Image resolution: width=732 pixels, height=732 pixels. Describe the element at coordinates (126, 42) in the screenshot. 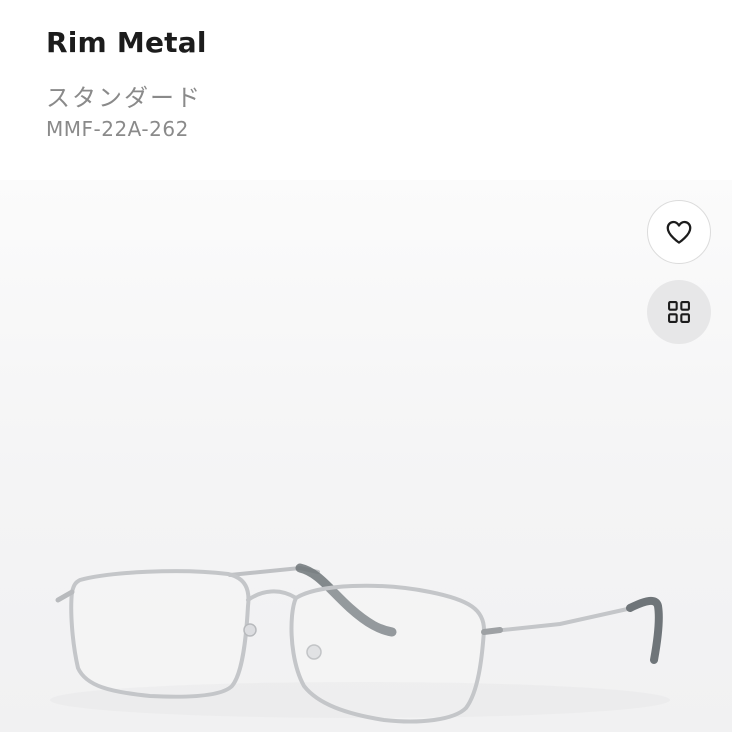

I see `product-name: Rim Metal` at that location.